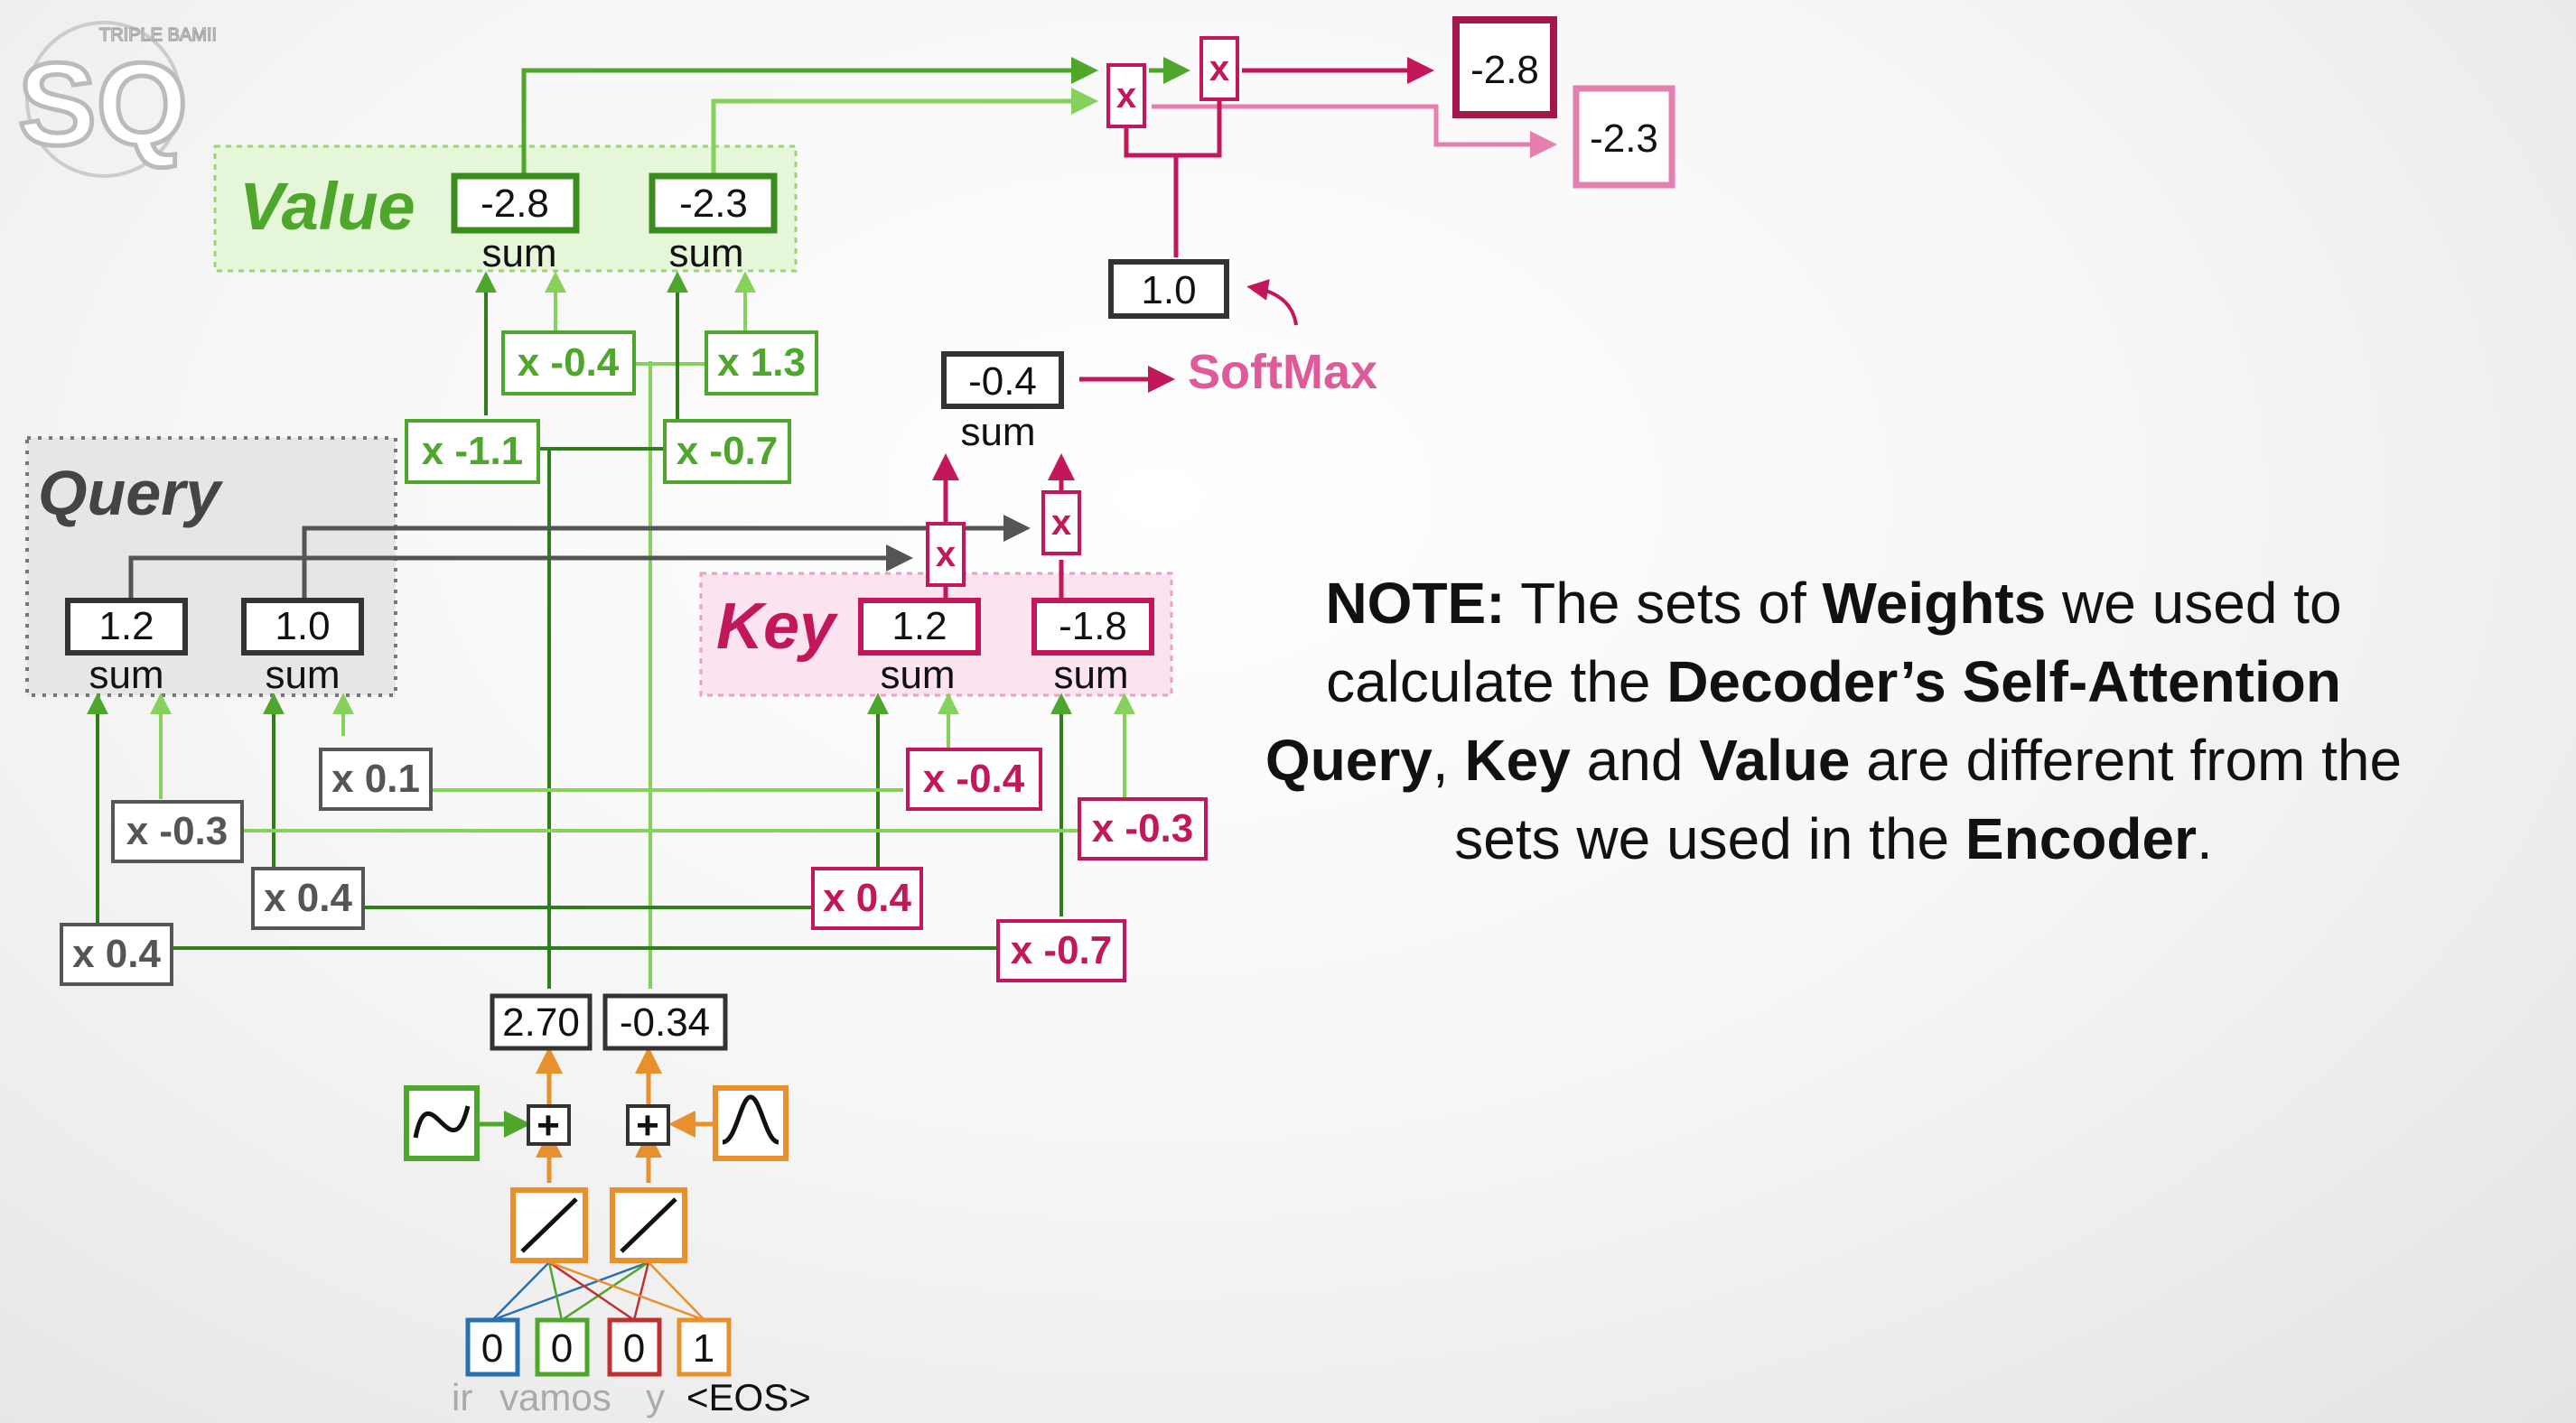 The height and width of the screenshot is (1423, 2576). What do you see at coordinates (518, 253) in the screenshot?
I see `value-sum-label-1: sum` at bounding box center [518, 253].